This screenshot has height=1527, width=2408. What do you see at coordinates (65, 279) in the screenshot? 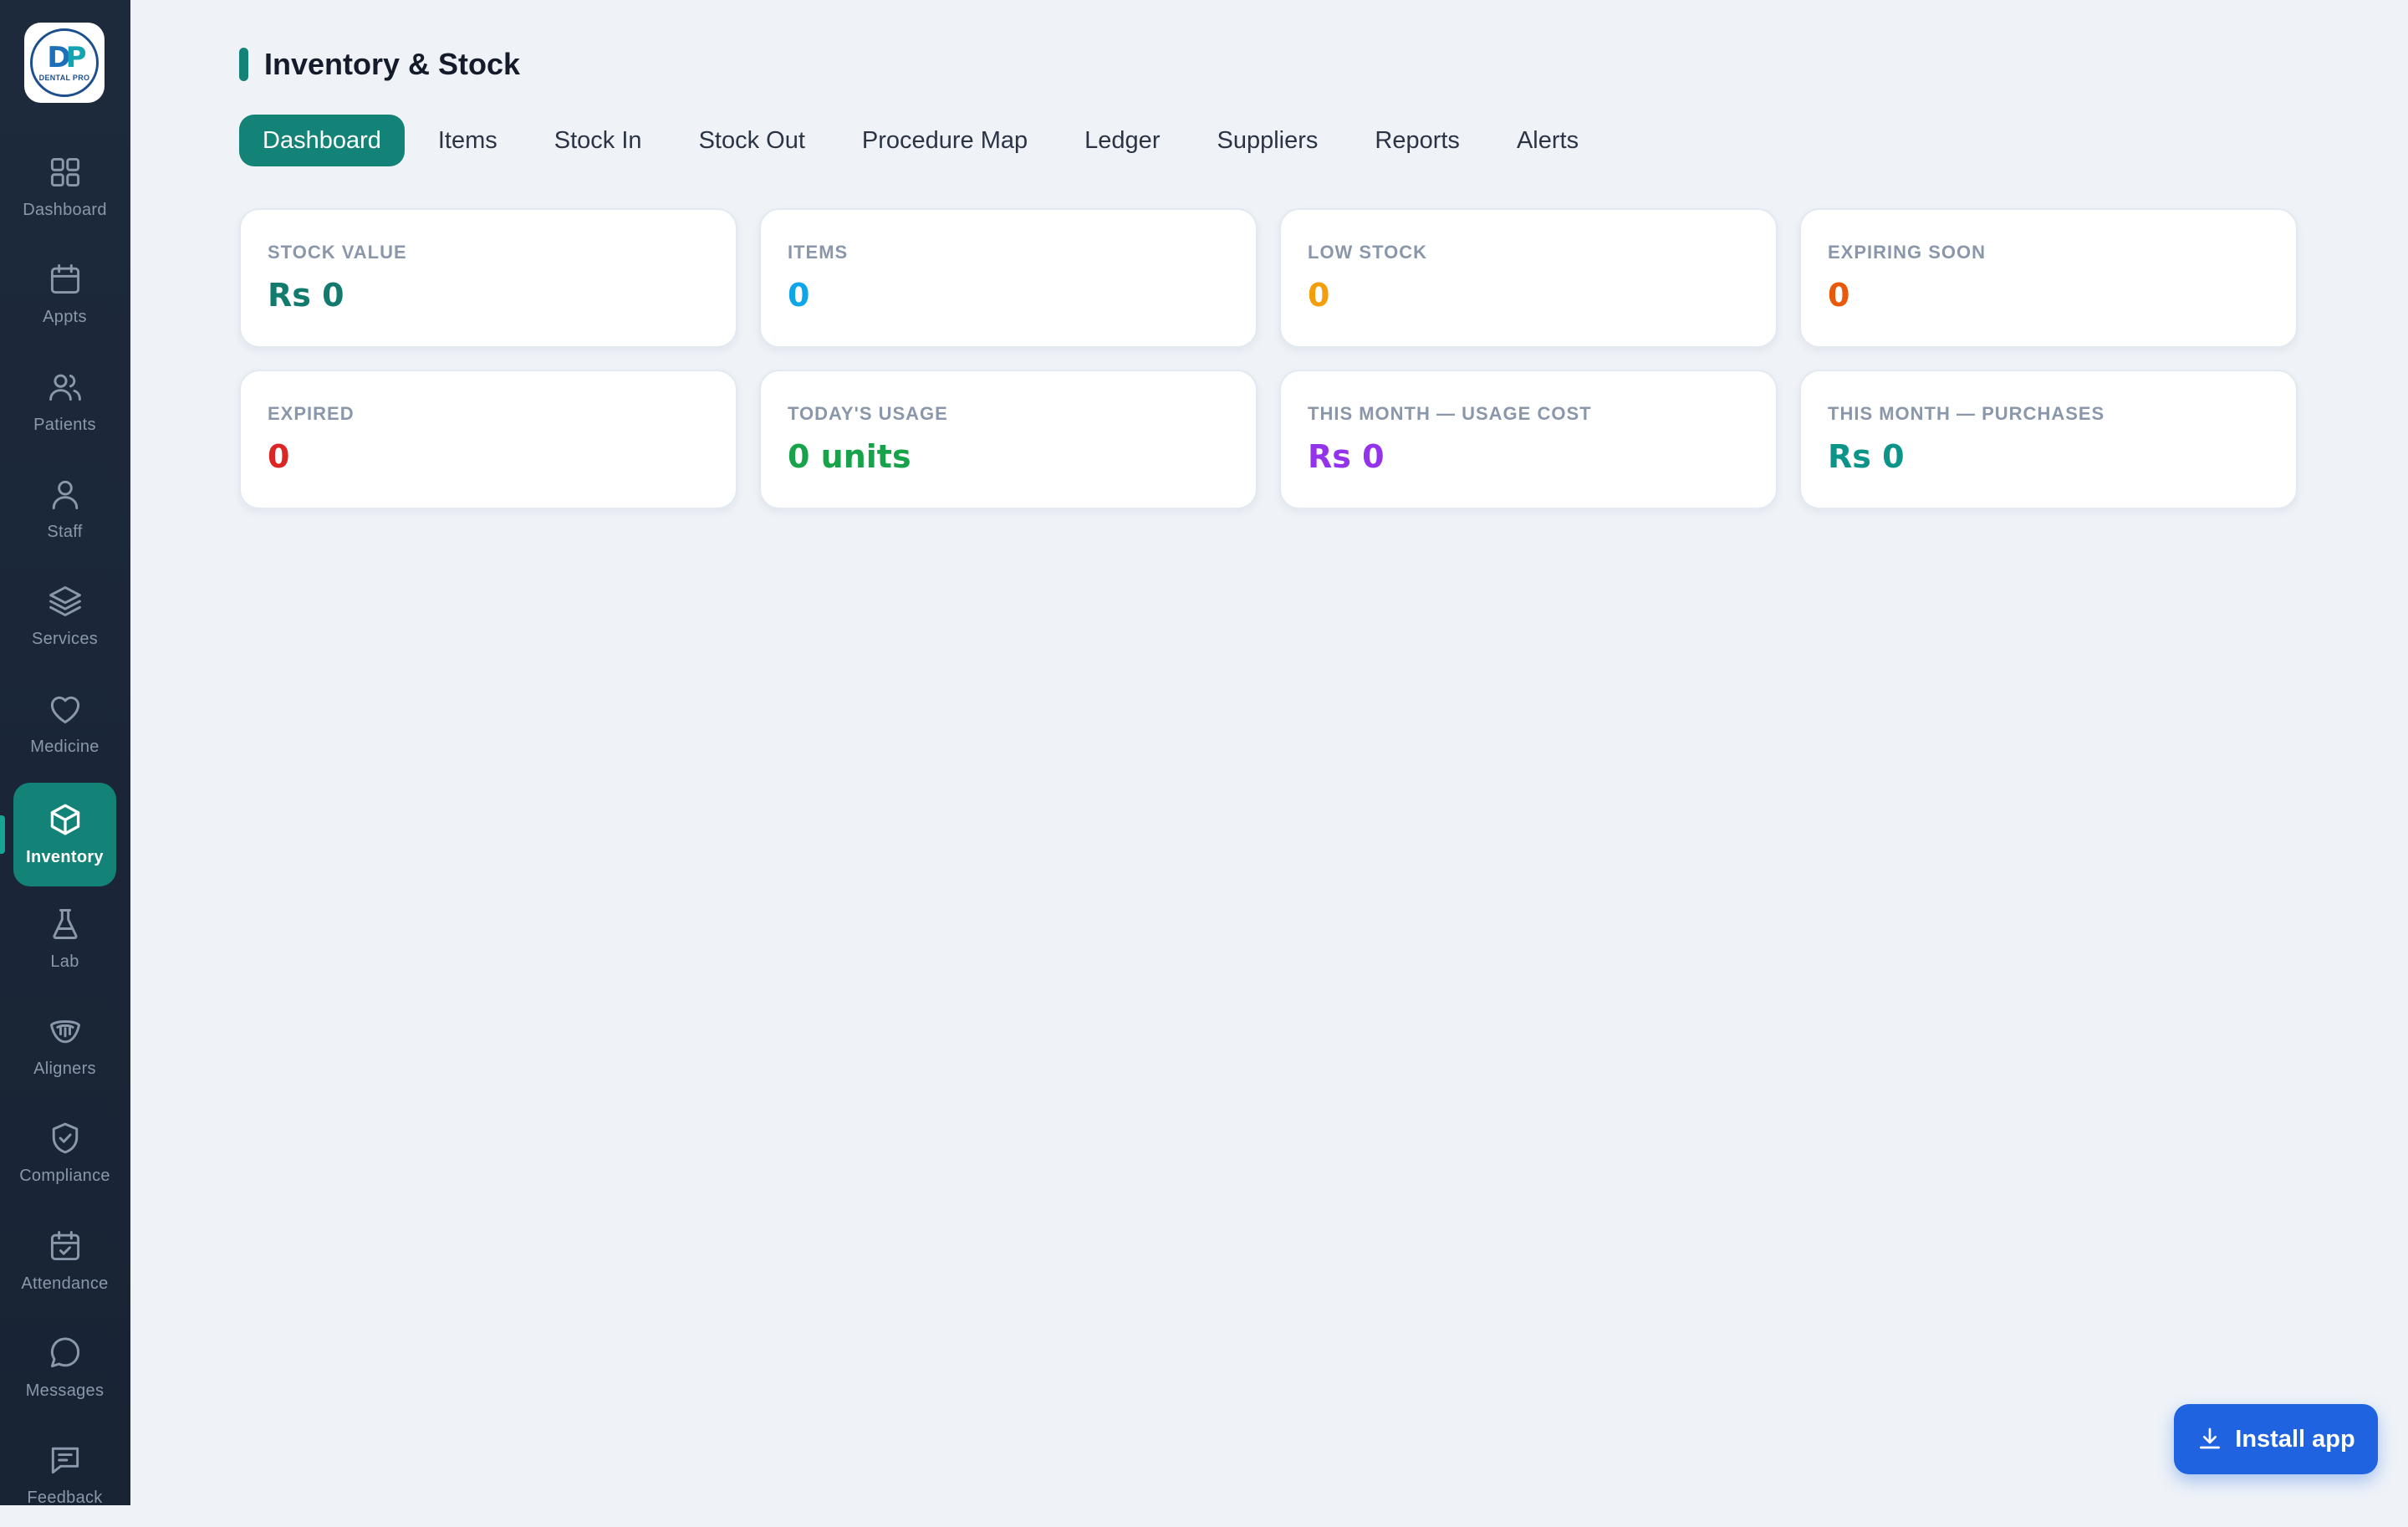
I see `calendar-icon` at bounding box center [65, 279].